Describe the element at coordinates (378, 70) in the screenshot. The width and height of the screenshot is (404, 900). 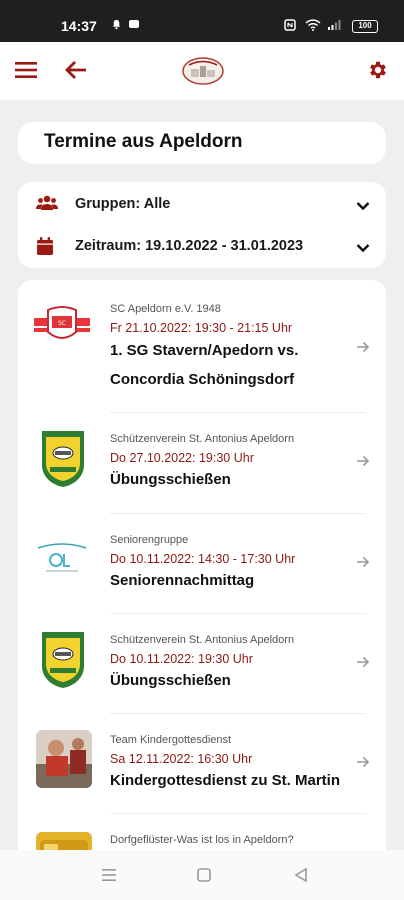
I see `gear-icon` at that location.